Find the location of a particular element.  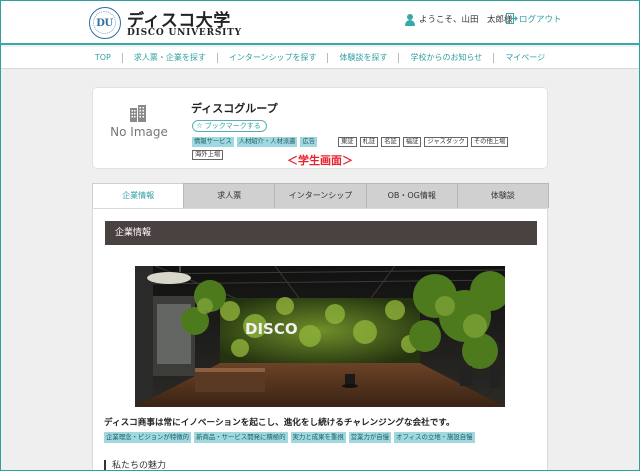

industry-tag: 人材紹介・人材派遣 is located at coordinates (267, 142).